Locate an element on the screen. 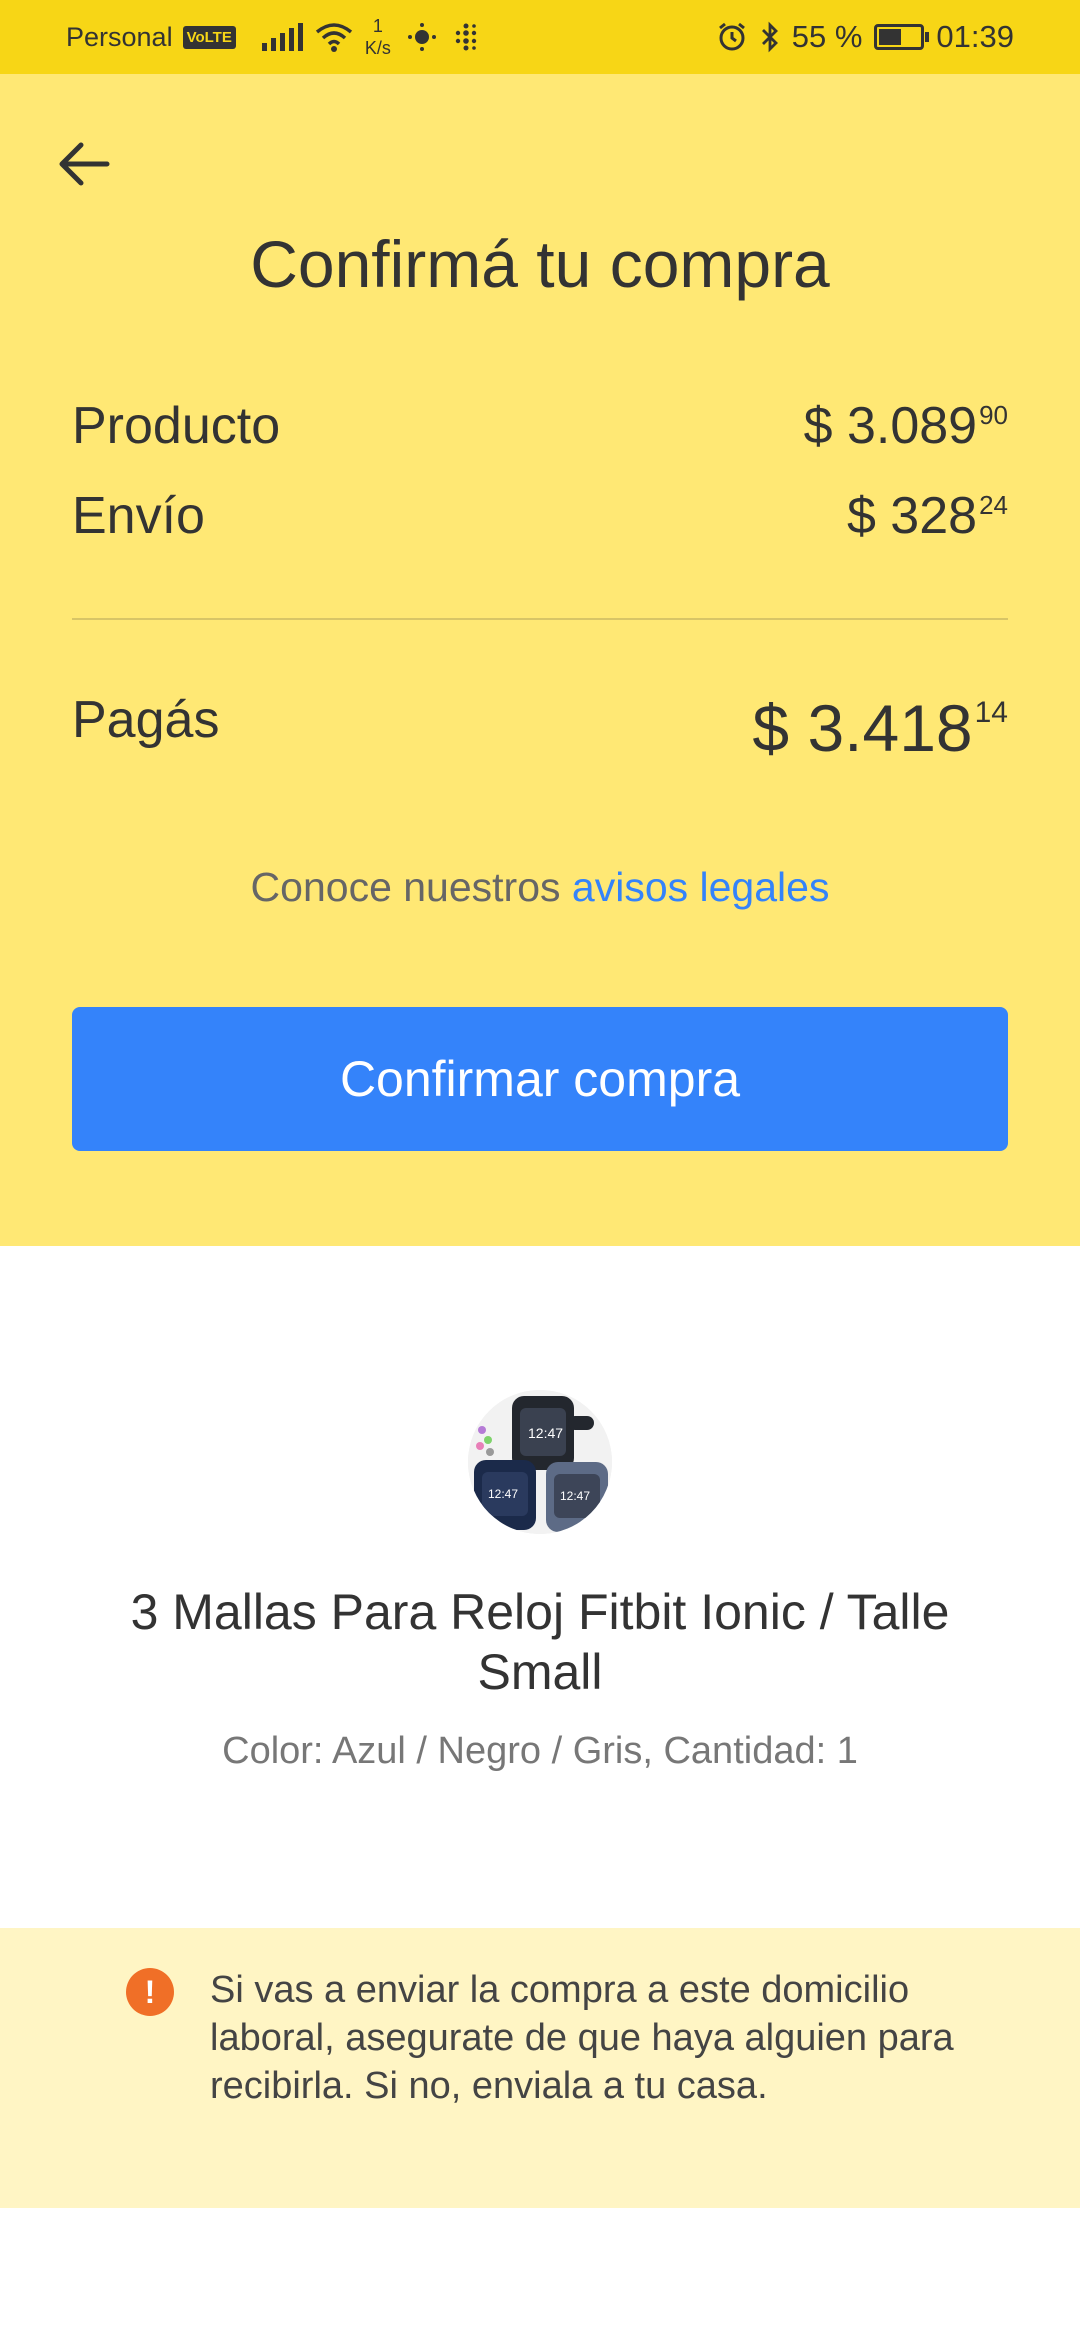 Image resolution: width=1080 pixels, height=2340 pixels. divider is located at coordinates (540, 619).